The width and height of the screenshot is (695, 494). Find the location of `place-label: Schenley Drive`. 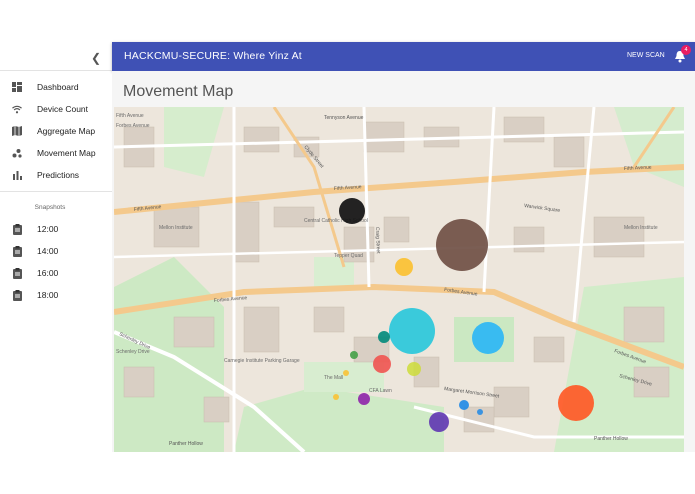

place-label: Schenley Drive is located at coordinates (133, 352).